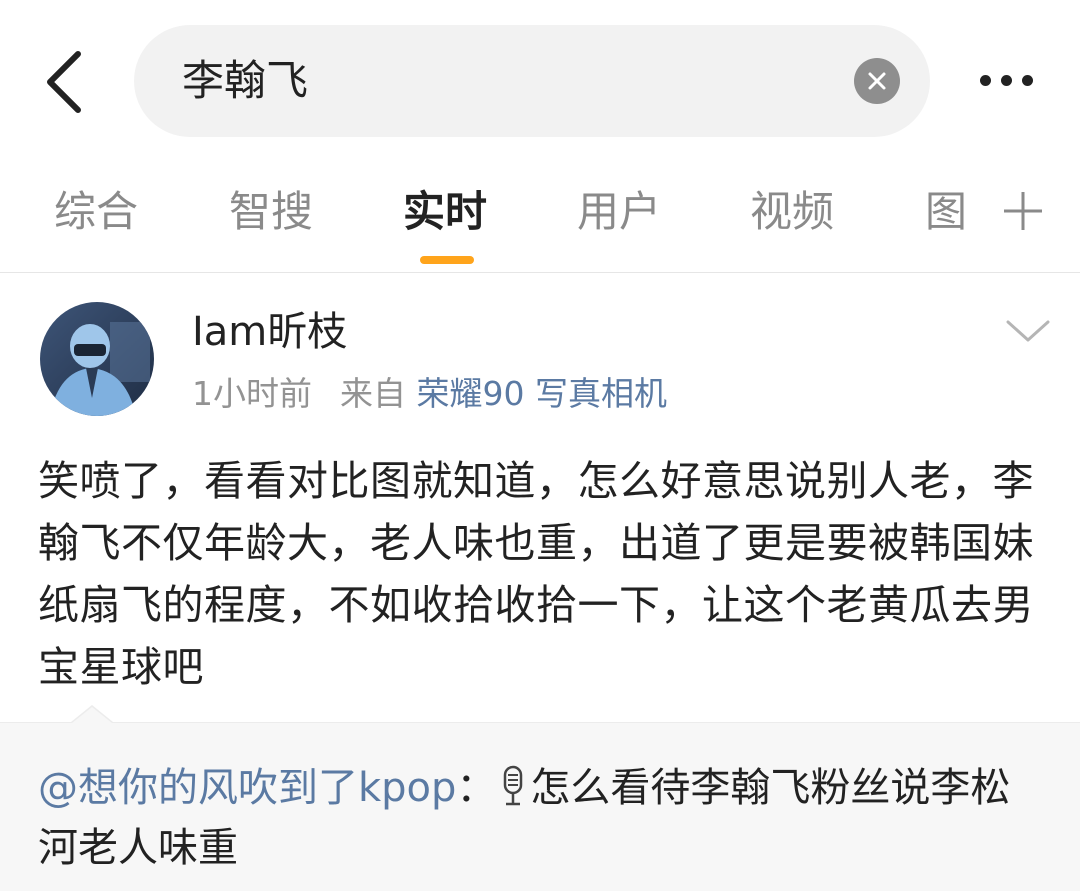 This screenshot has height=891, width=1080. What do you see at coordinates (445, 212) in the screenshot?
I see `tab-realtime: 实时` at bounding box center [445, 212].